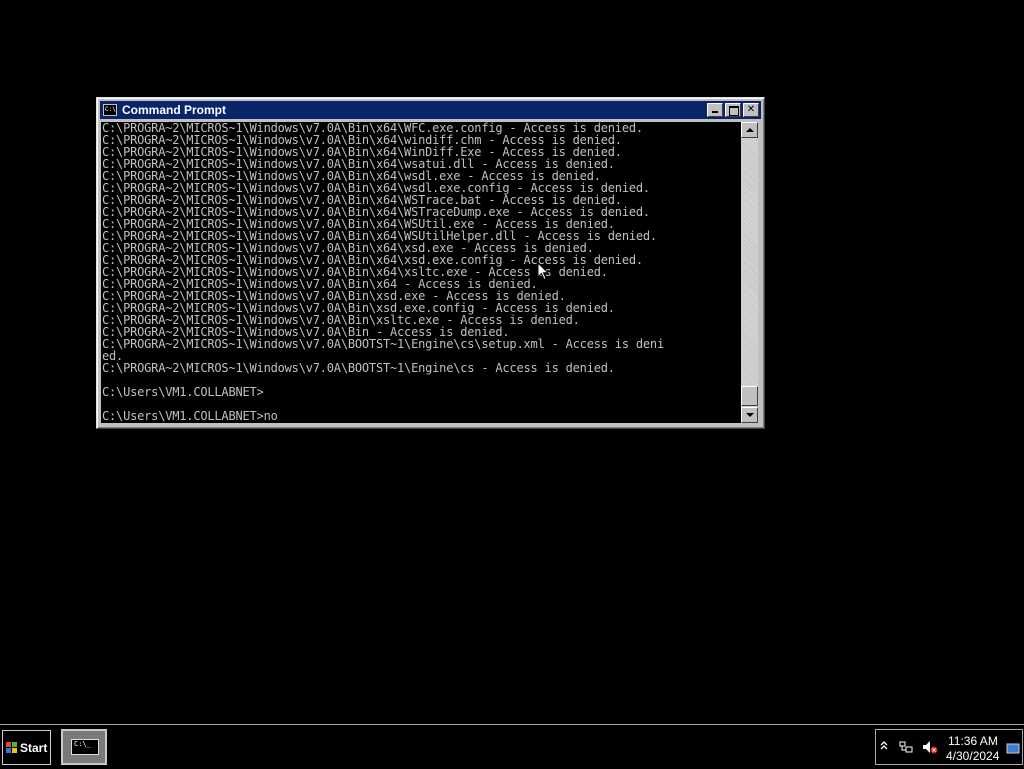 This screenshot has height=769, width=1024. I want to click on console-line: C:\Users\VM1.COLLABNET>, so click(183, 392).